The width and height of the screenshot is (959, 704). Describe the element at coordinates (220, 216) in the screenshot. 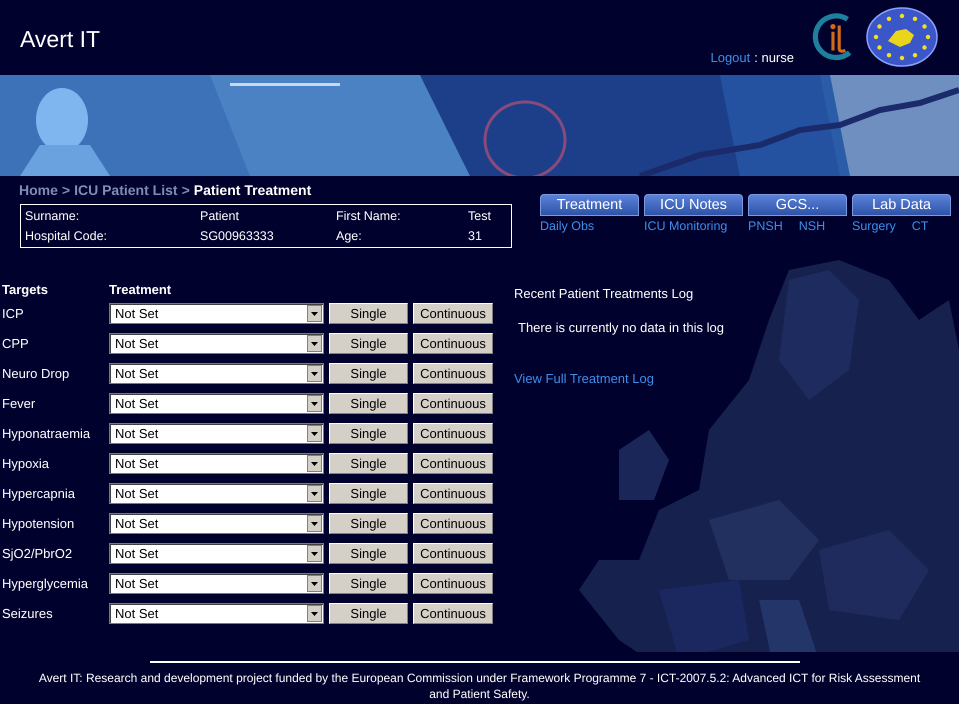

I see `field-value: Patient` at that location.